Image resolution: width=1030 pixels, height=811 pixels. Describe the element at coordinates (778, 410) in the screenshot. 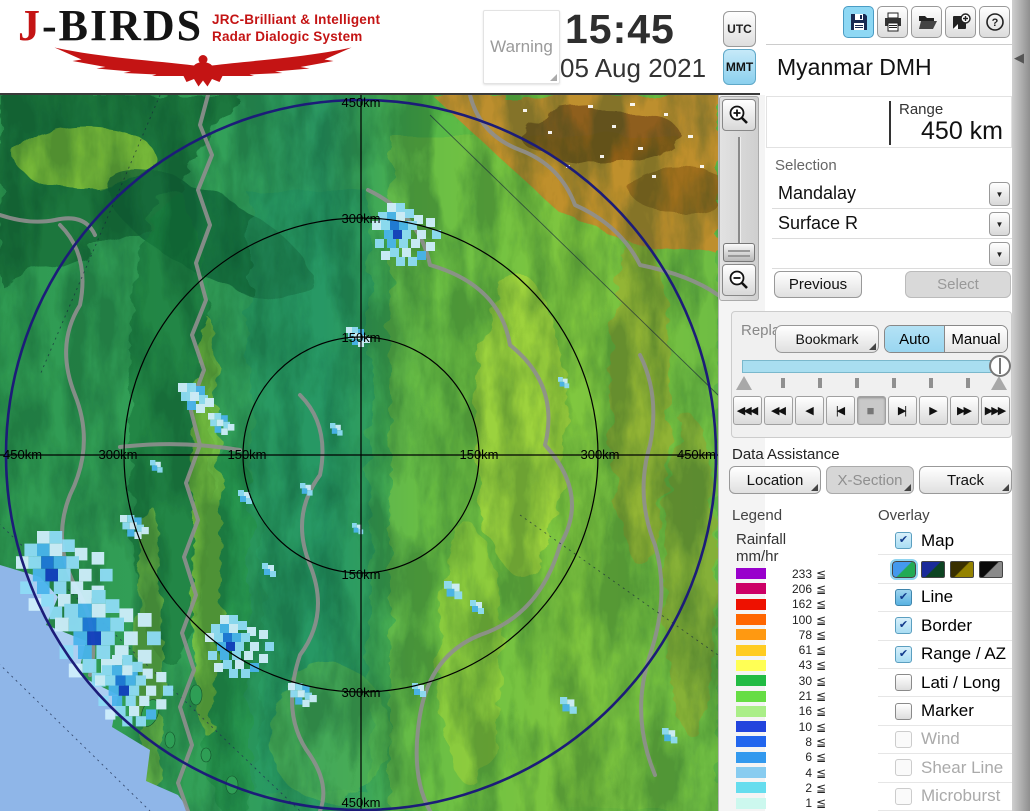

I see `replay-rewind-button: ◀◀` at that location.